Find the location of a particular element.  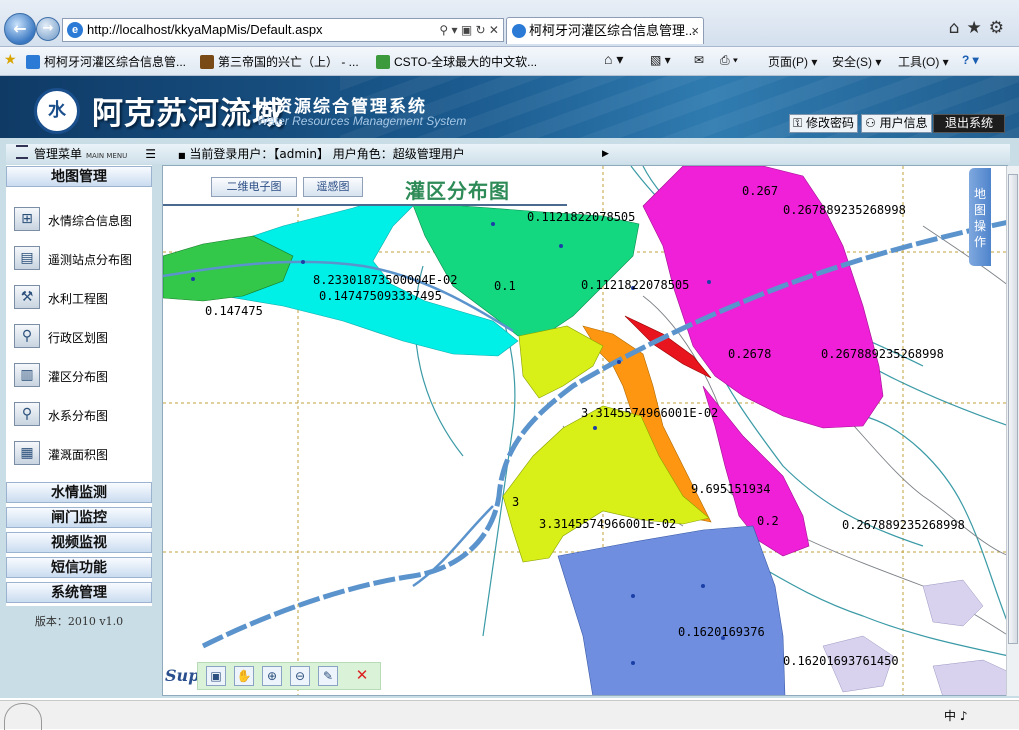

logout-button: 退出系统 is located at coordinates (969, 123).